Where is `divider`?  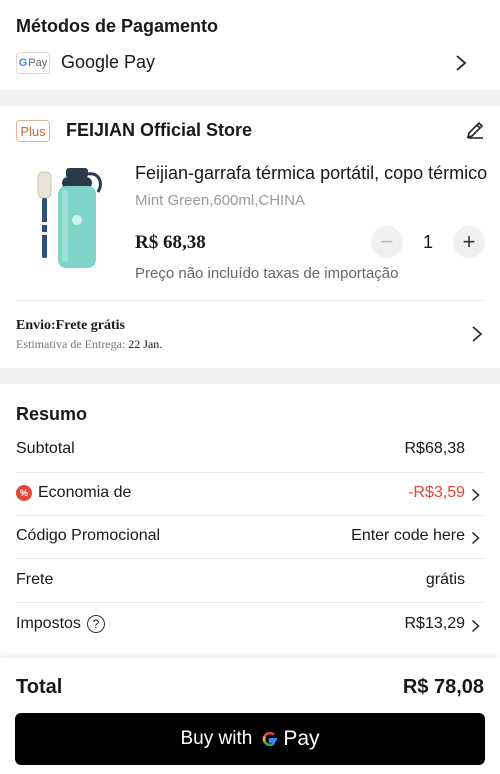 divider is located at coordinates (250, 300).